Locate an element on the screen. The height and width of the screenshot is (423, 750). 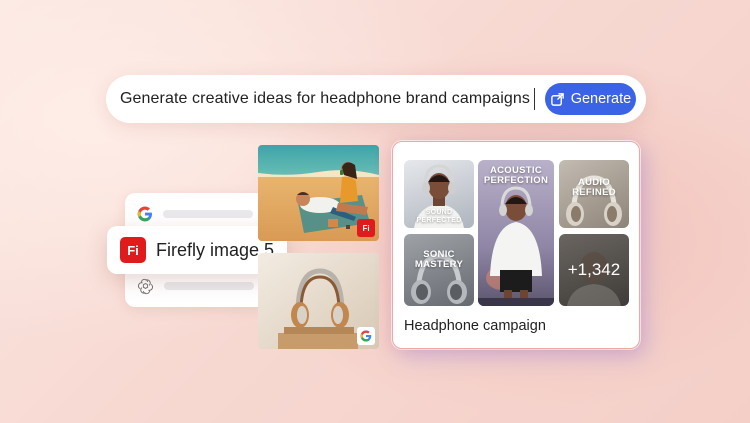
model-label: Firefly image 5 is located at coordinates (215, 249).